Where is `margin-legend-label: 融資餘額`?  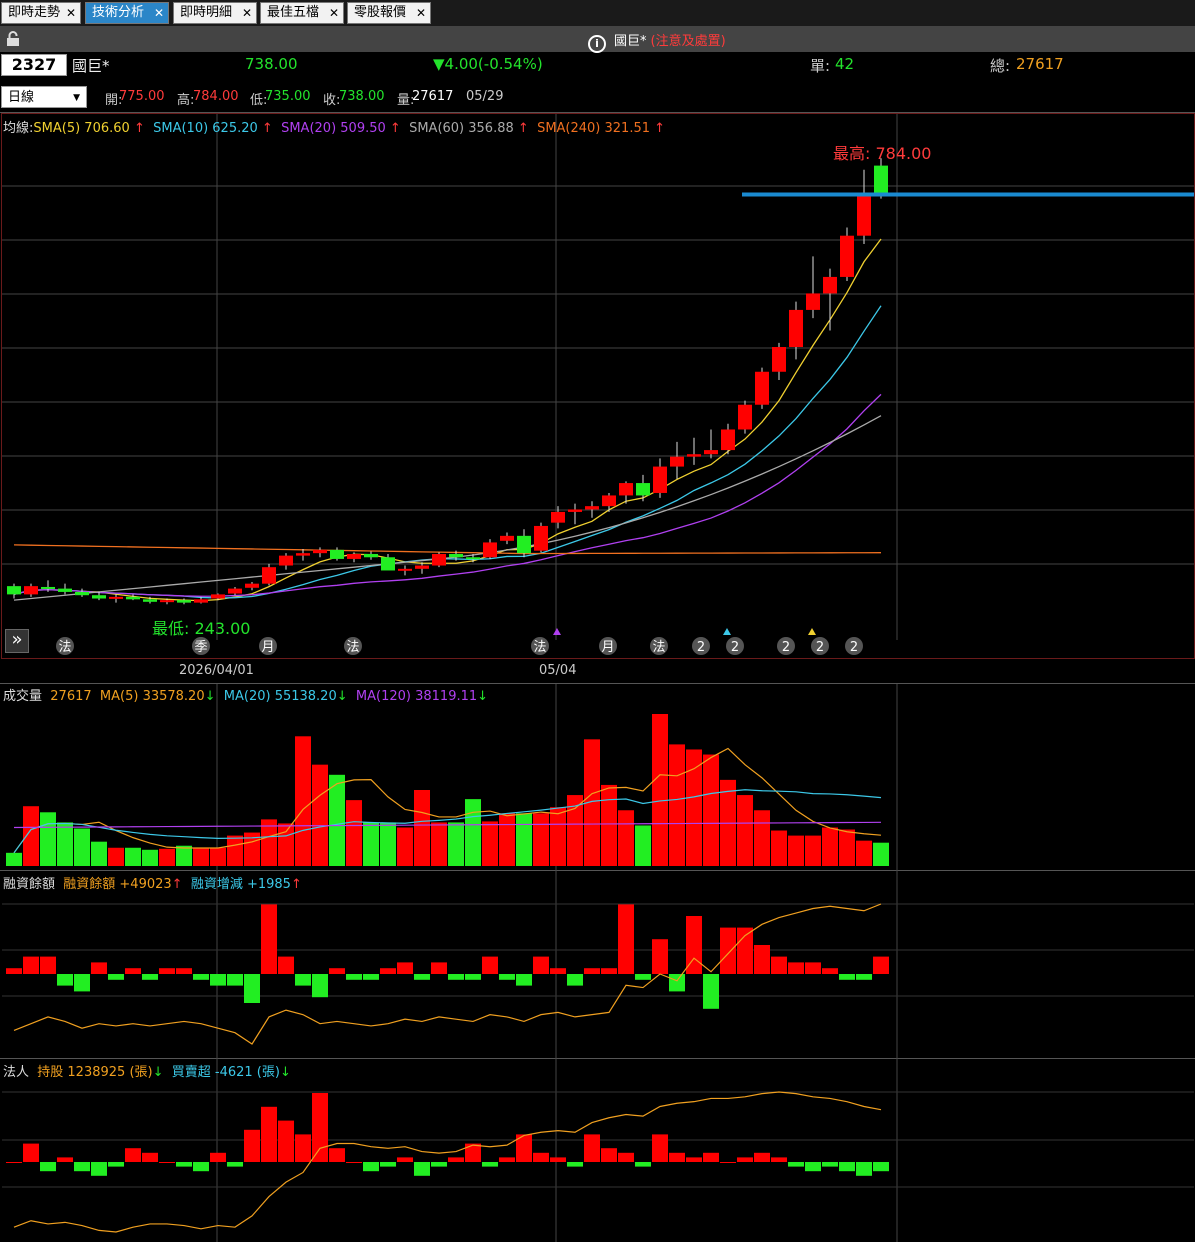 margin-legend-label: 融資餘額 is located at coordinates (29, 884).